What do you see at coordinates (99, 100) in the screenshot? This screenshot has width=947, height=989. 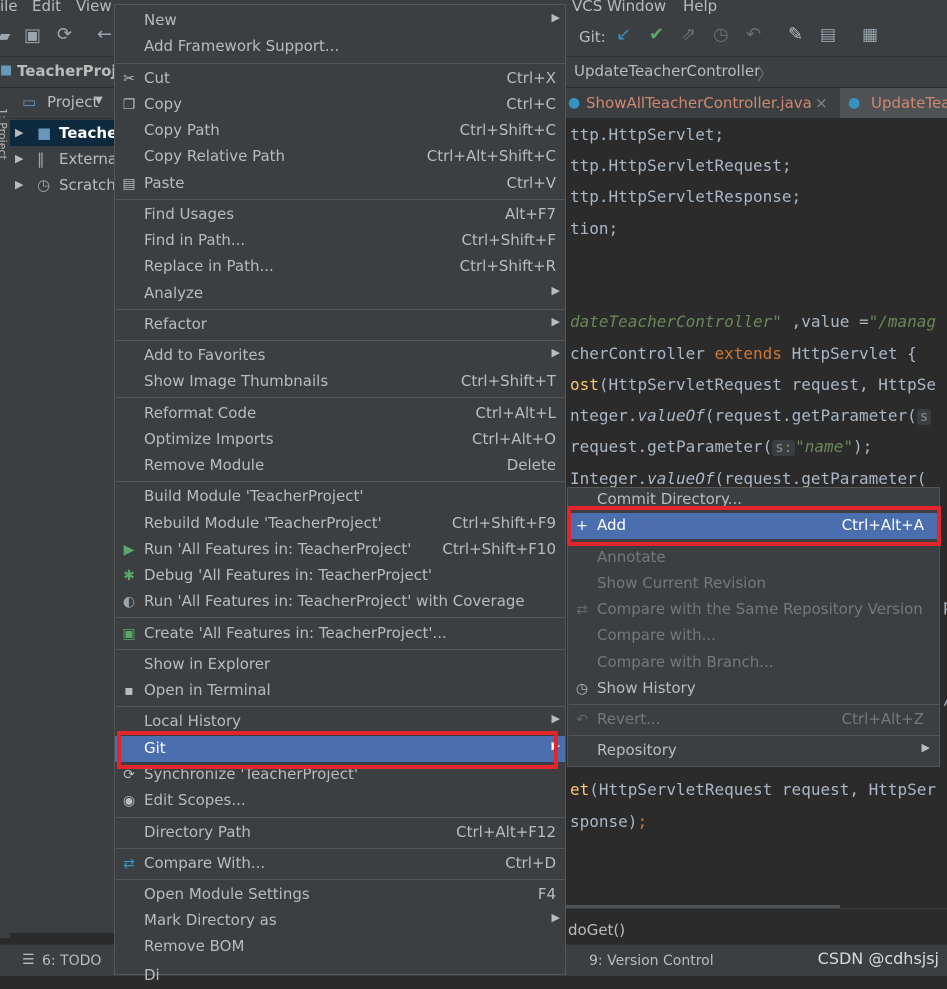 I see `chevron-down-icon: ▼` at bounding box center [99, 100].